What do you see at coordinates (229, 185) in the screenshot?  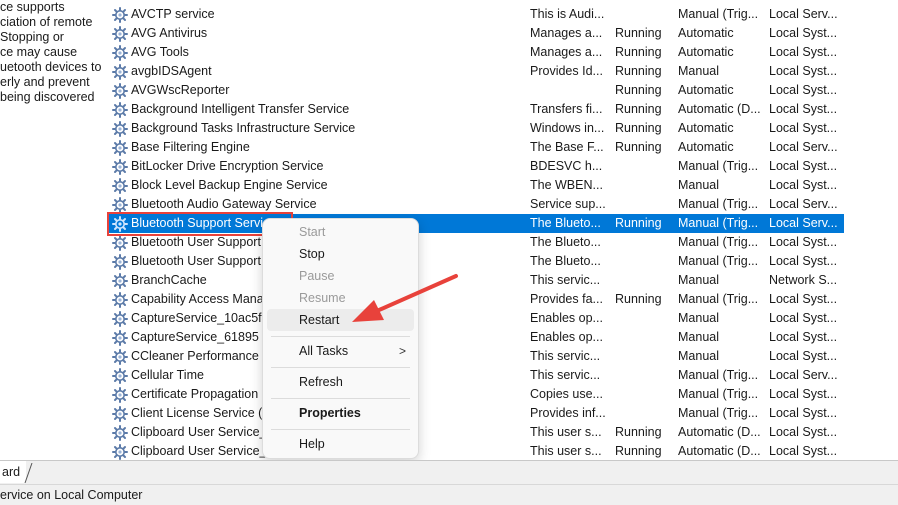 I see `service-name: Block Level Backup Engine Service` at bounding box center [229, 185].